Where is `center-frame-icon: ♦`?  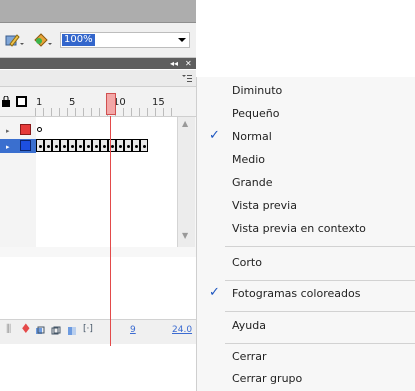
center-frame-icon: ♦ is located at coordinates (26, 329).